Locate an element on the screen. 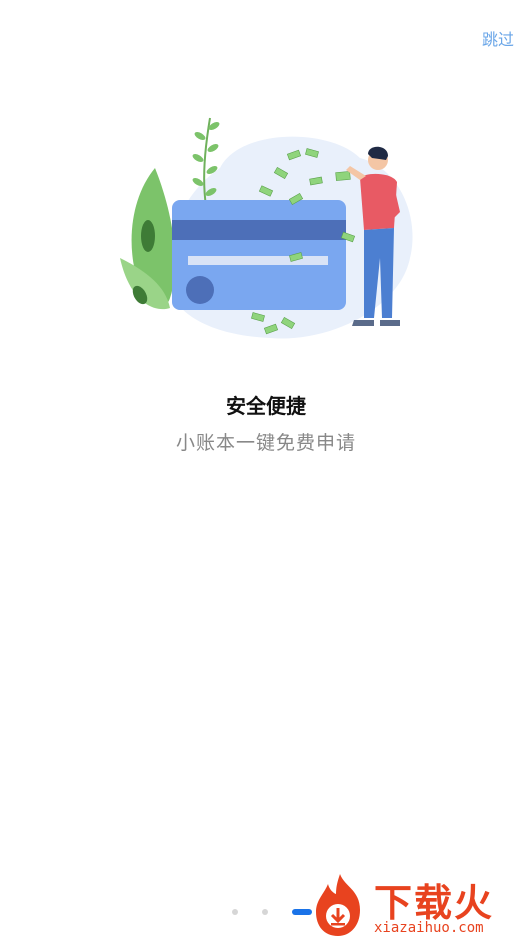 The image size is (532, 944). flame-logo-icon is located at coordinates (338, 905).